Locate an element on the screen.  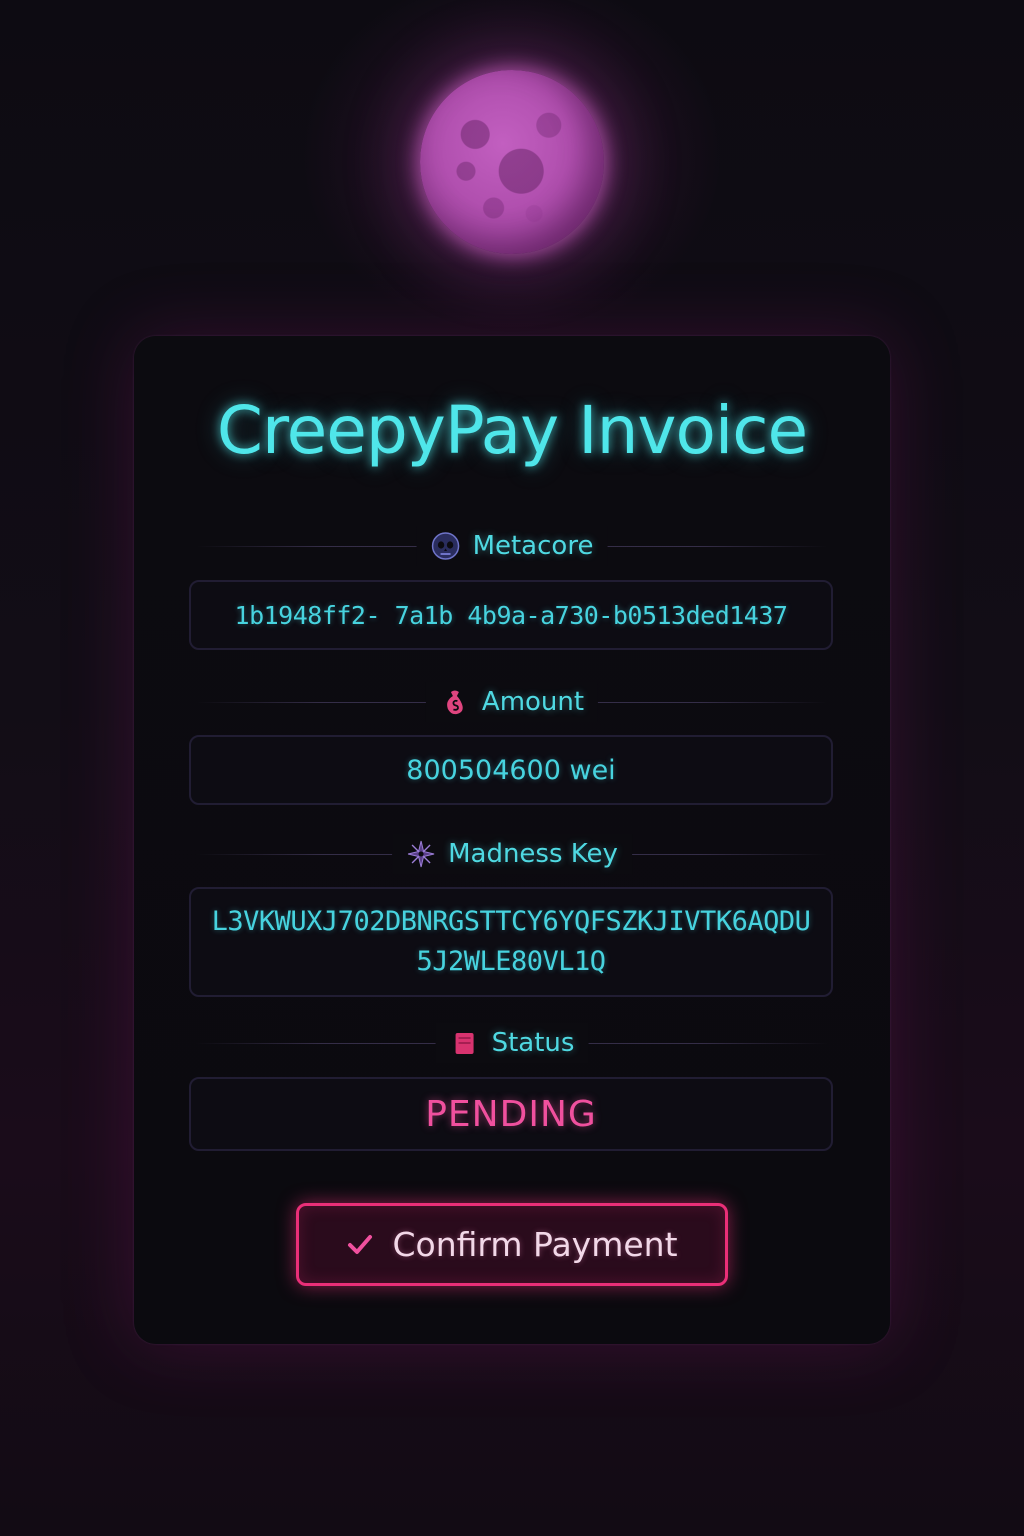
page-title: CreepyPay Invoice is located at coordinates (512, 430).